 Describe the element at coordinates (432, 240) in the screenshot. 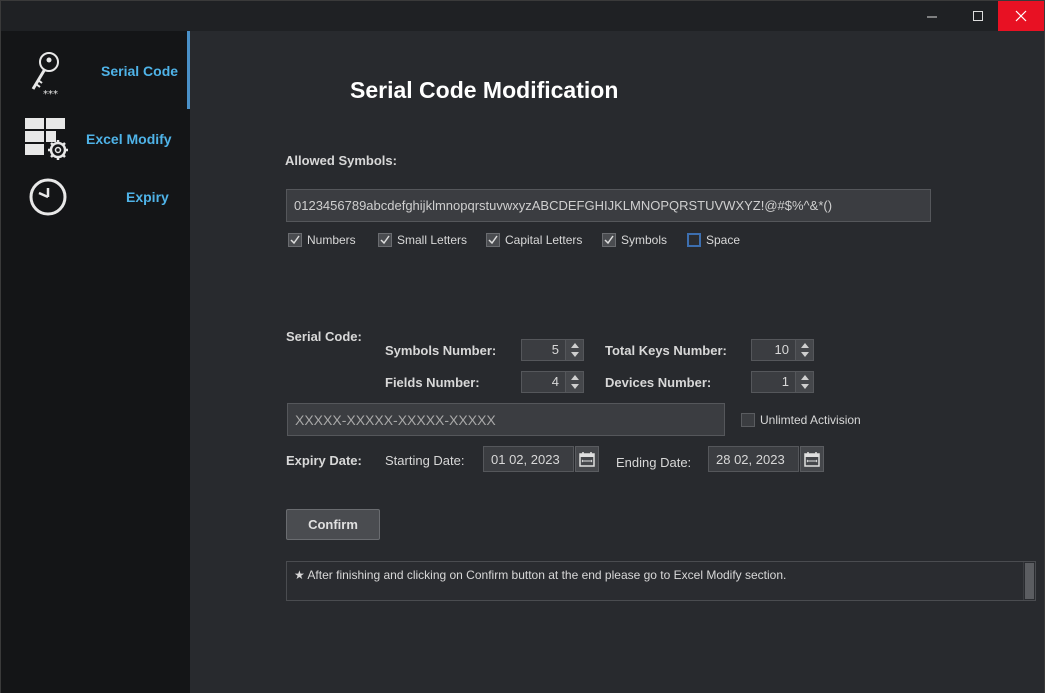

I see `checkbox-label: Small Letters` at that location.